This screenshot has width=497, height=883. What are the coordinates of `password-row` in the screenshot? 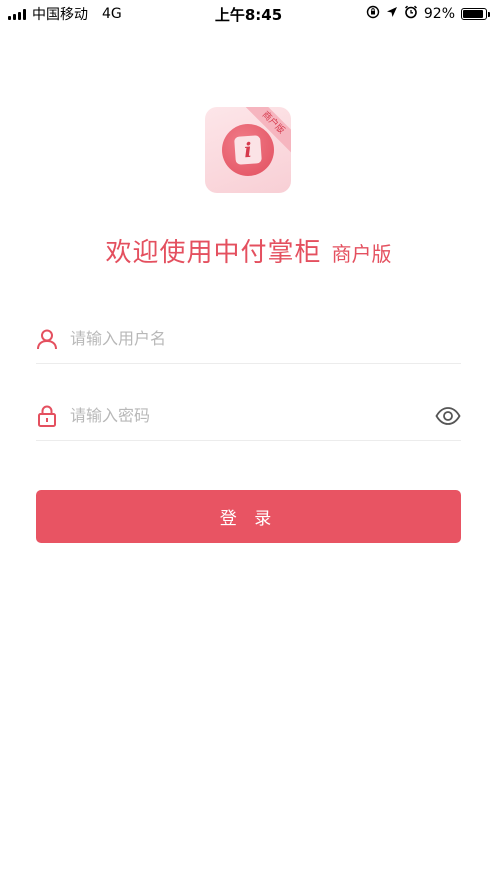 It's located at (248, 416).